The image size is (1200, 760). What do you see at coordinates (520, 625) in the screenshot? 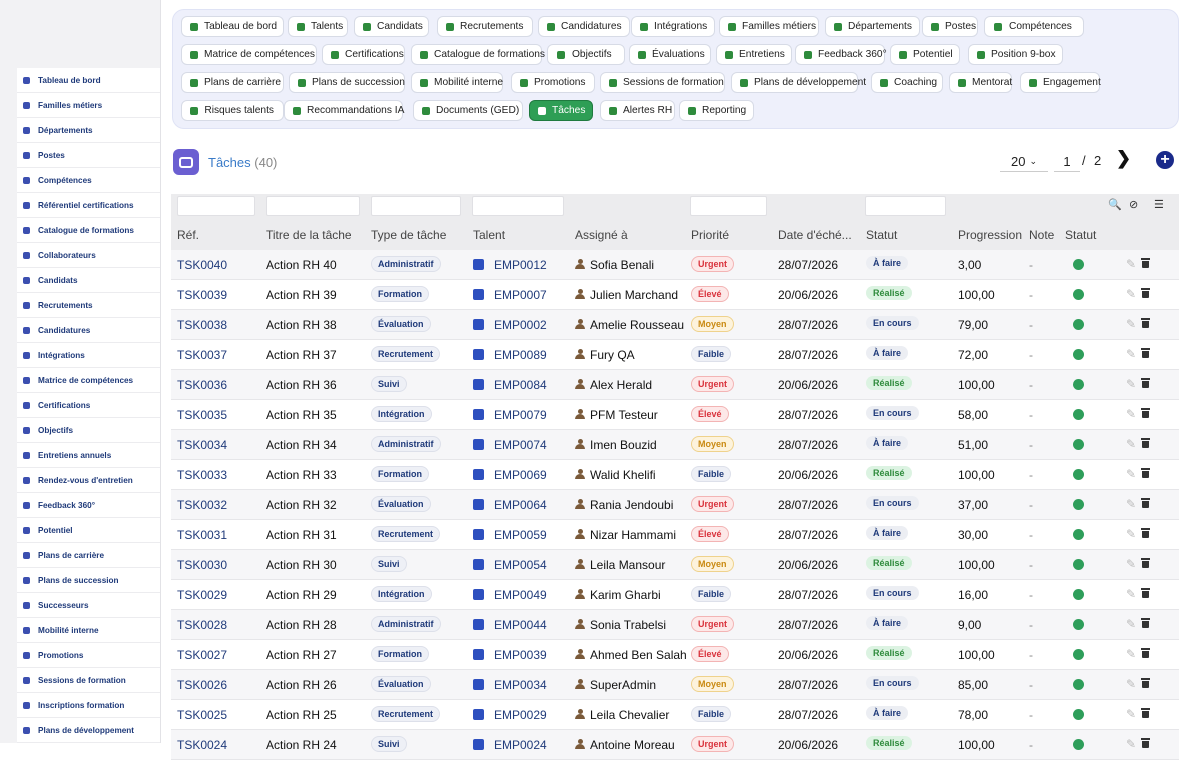
I see `talent-link: EMP0044` at bounding box center [520, 625].